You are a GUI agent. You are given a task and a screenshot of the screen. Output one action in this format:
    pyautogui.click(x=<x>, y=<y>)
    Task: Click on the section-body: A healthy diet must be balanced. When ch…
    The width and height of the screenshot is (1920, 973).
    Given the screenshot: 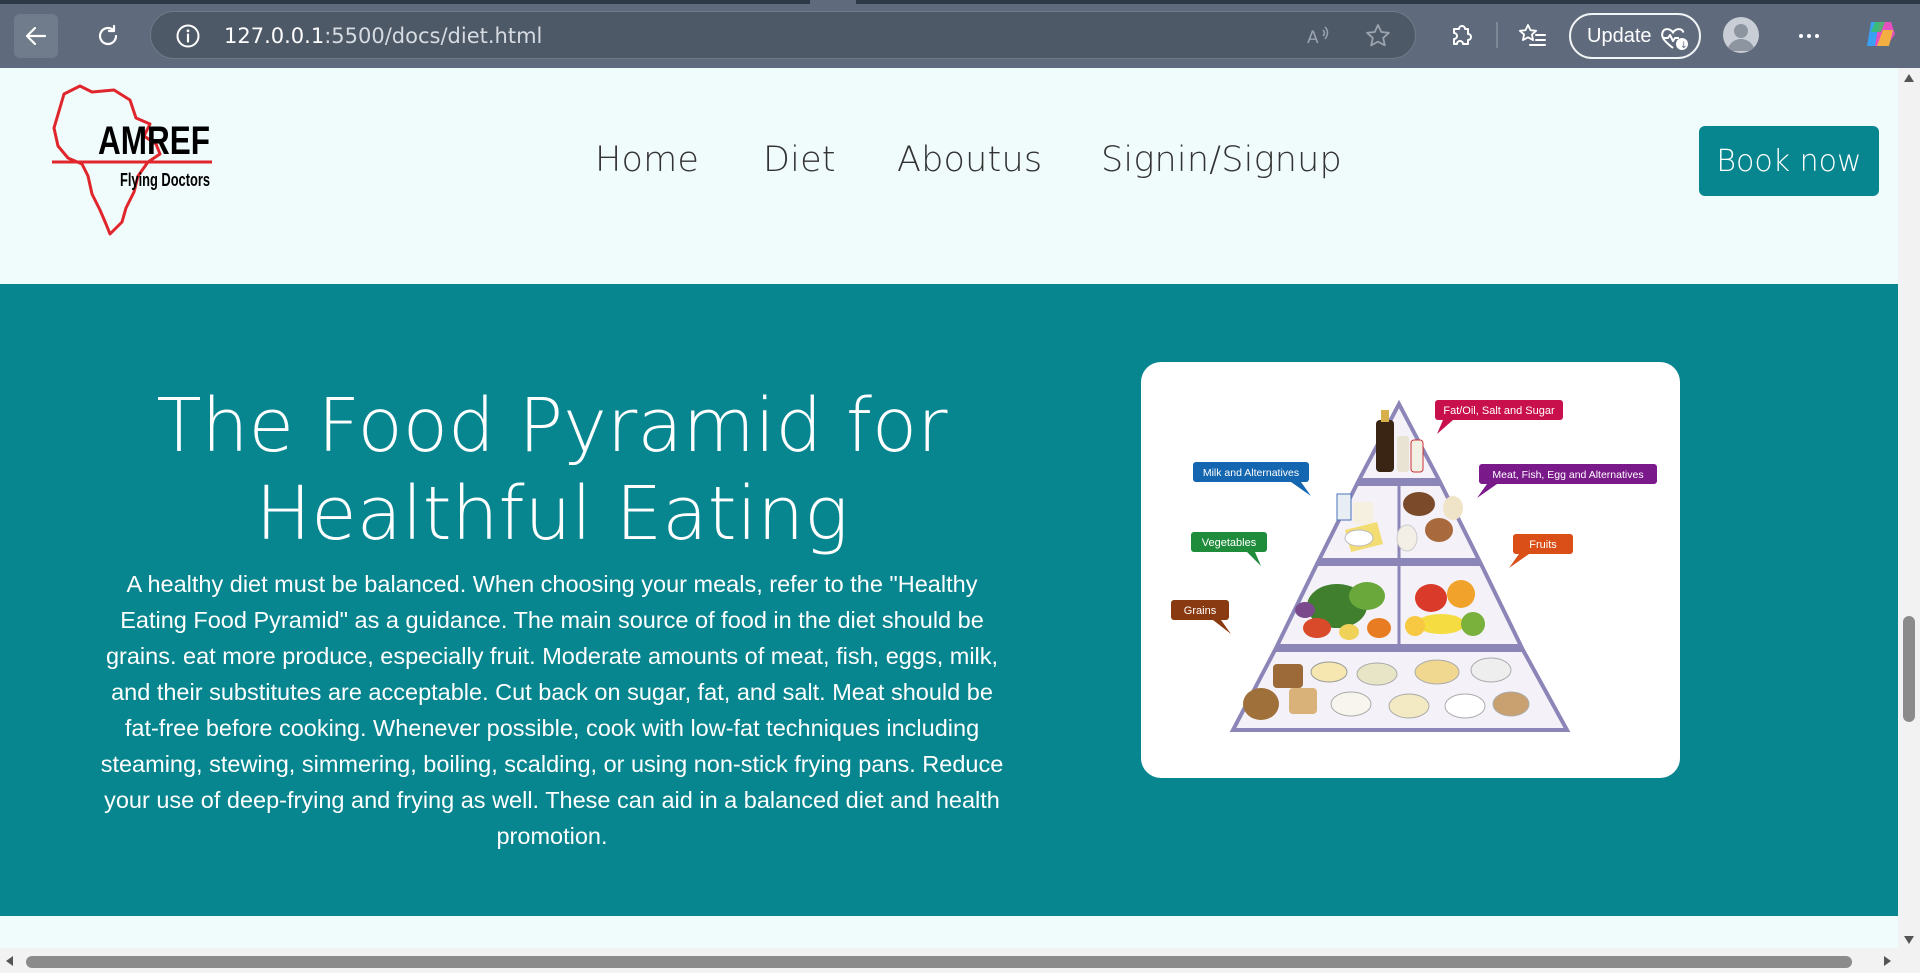 What is the action you would take?
    pyautogui.click(x=552, y=710)
    